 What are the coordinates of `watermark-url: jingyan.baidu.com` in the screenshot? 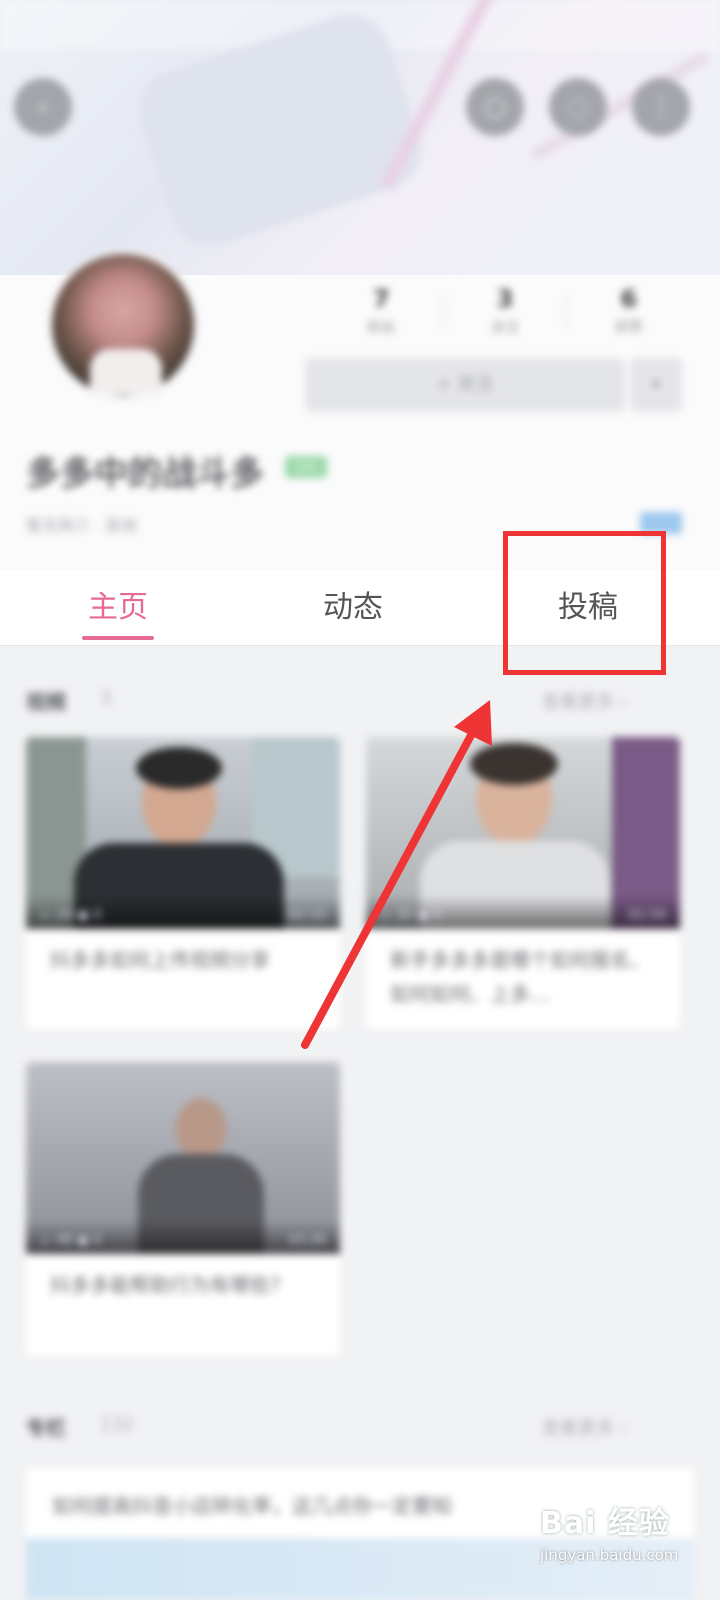 It's located at (609, 1555).